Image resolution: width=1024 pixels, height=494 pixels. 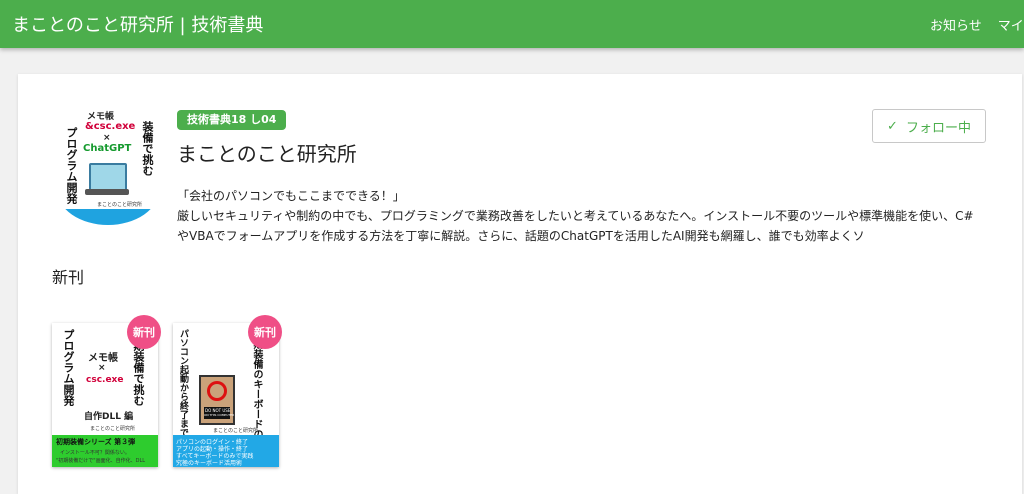 I want to click on avatar-line4: ChatGPT, so click(x=107, y=148).